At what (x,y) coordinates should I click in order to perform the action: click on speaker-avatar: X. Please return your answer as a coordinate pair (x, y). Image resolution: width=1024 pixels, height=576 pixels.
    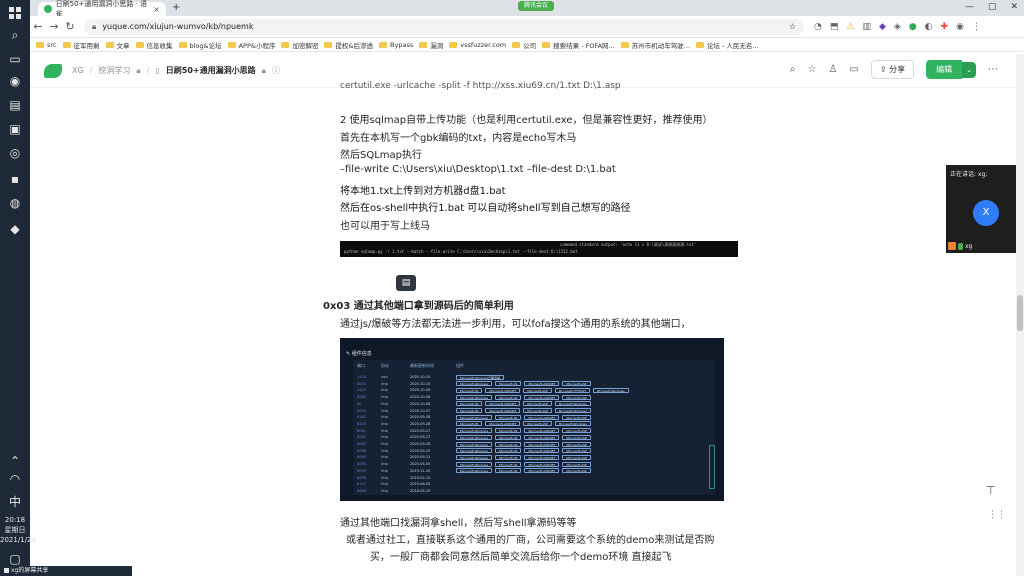
    Looking at the image, I should click on (986, 213).